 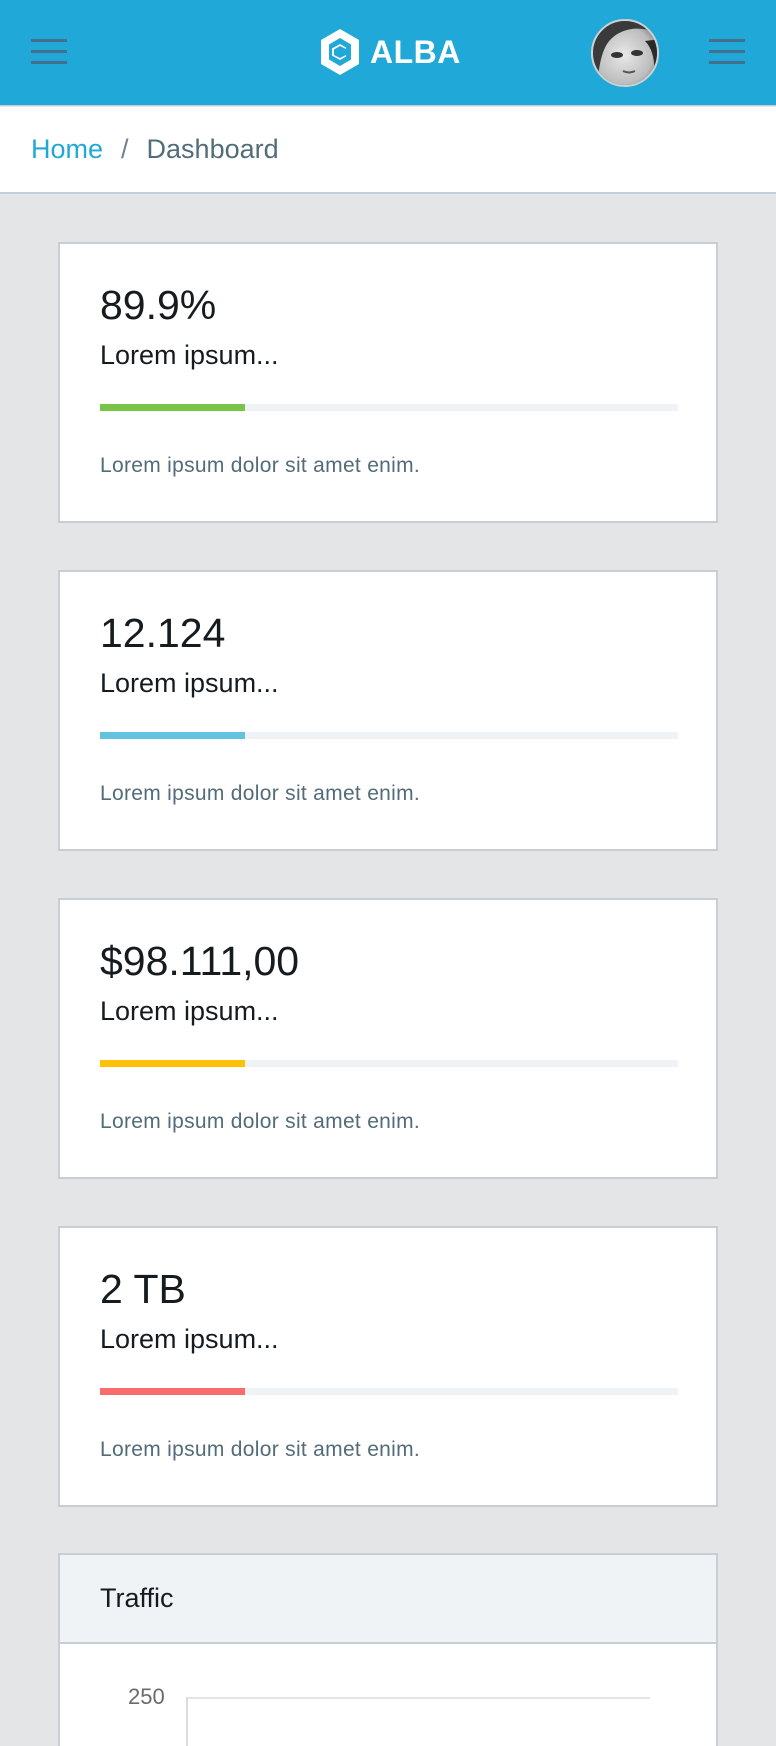 I want to click on top-navbar: ALBA, so click(x=388, y=53).